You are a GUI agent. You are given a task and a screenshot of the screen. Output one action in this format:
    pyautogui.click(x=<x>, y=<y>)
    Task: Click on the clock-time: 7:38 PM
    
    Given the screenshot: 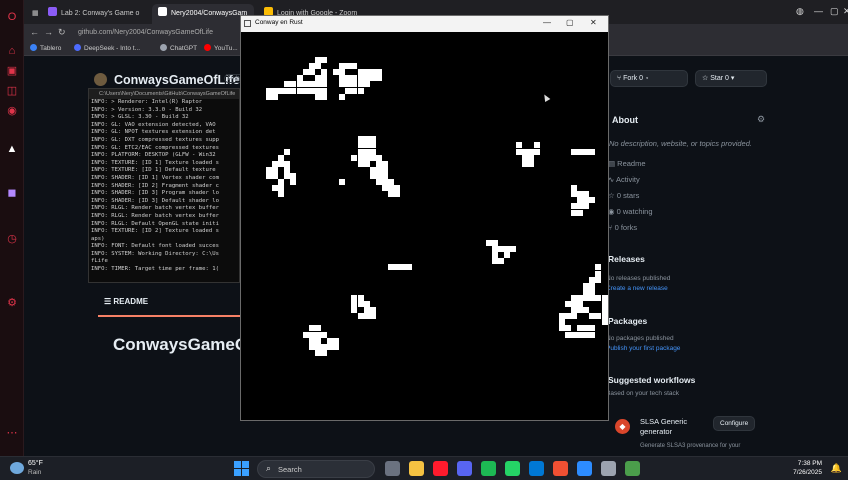 What is the action you would take?
    pyautogui.click(x=810, y=463)
    